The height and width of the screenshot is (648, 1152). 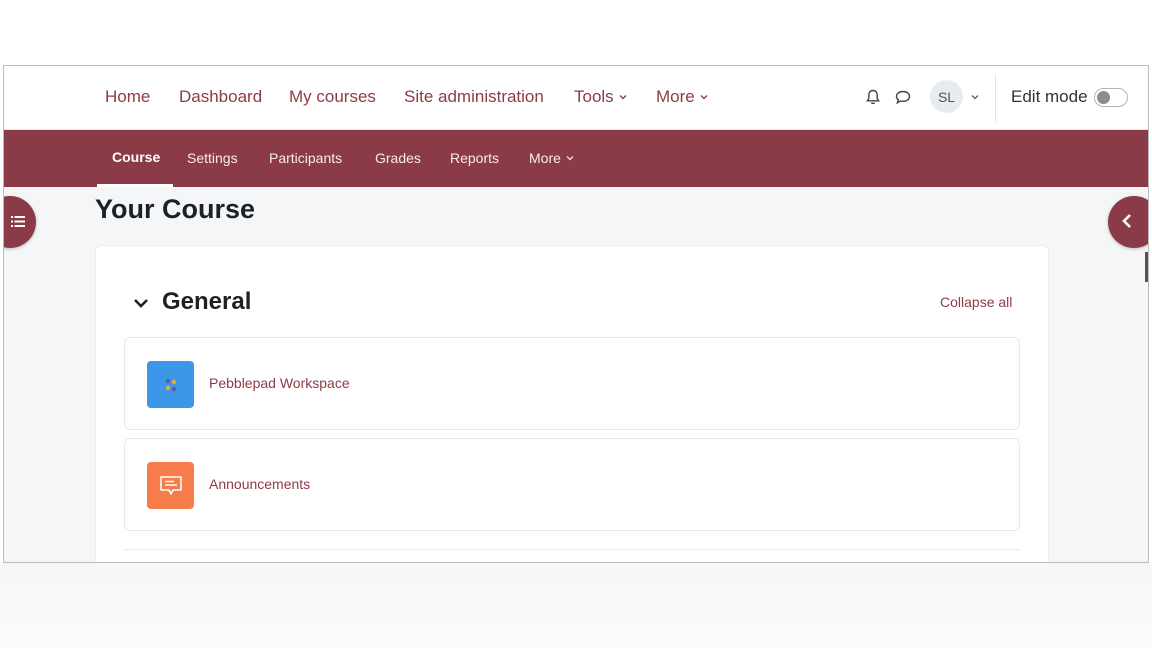 I want to click on chevron-left-icon, so click(x=1126, y=221).